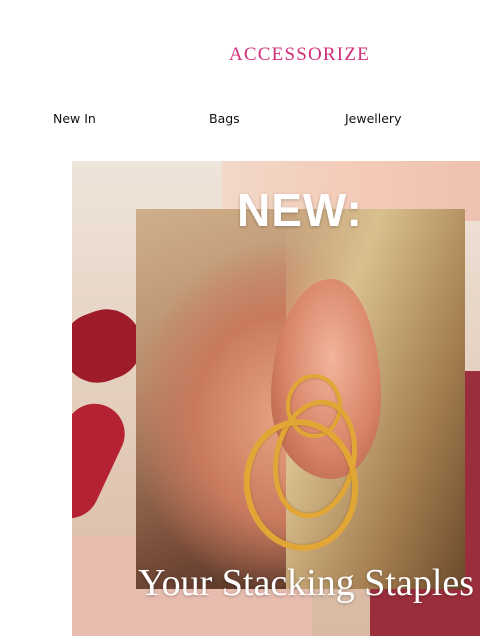 This screenshot has height=640, width=480. What do you see at coordinates (300, 210) in the screenshot?
I see `hero-headline: NEW:` at bounding box center [300, 210].